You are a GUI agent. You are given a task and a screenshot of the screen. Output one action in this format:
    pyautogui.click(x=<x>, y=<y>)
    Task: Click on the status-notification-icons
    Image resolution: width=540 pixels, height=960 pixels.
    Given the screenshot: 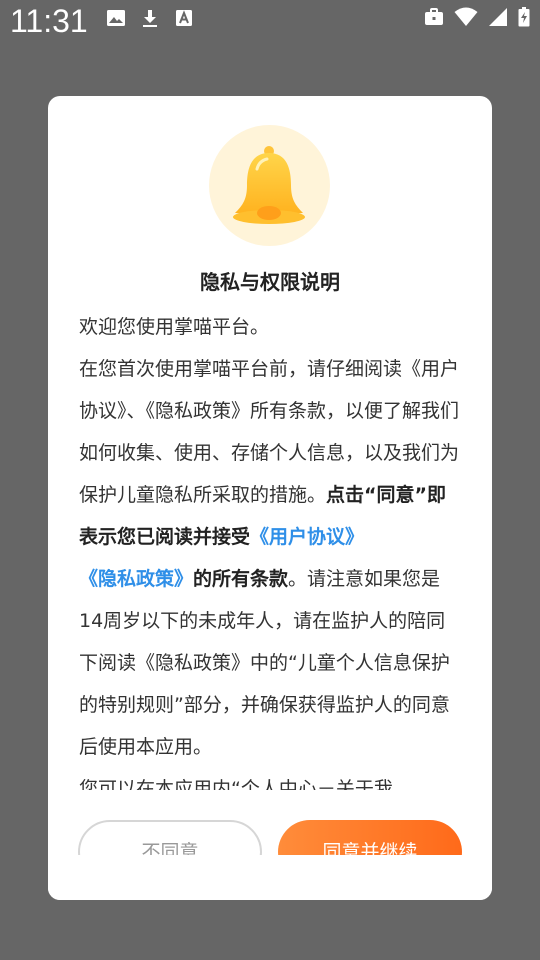 What is the action you would take?
    pyautogui.click(x=150, y=18)
    